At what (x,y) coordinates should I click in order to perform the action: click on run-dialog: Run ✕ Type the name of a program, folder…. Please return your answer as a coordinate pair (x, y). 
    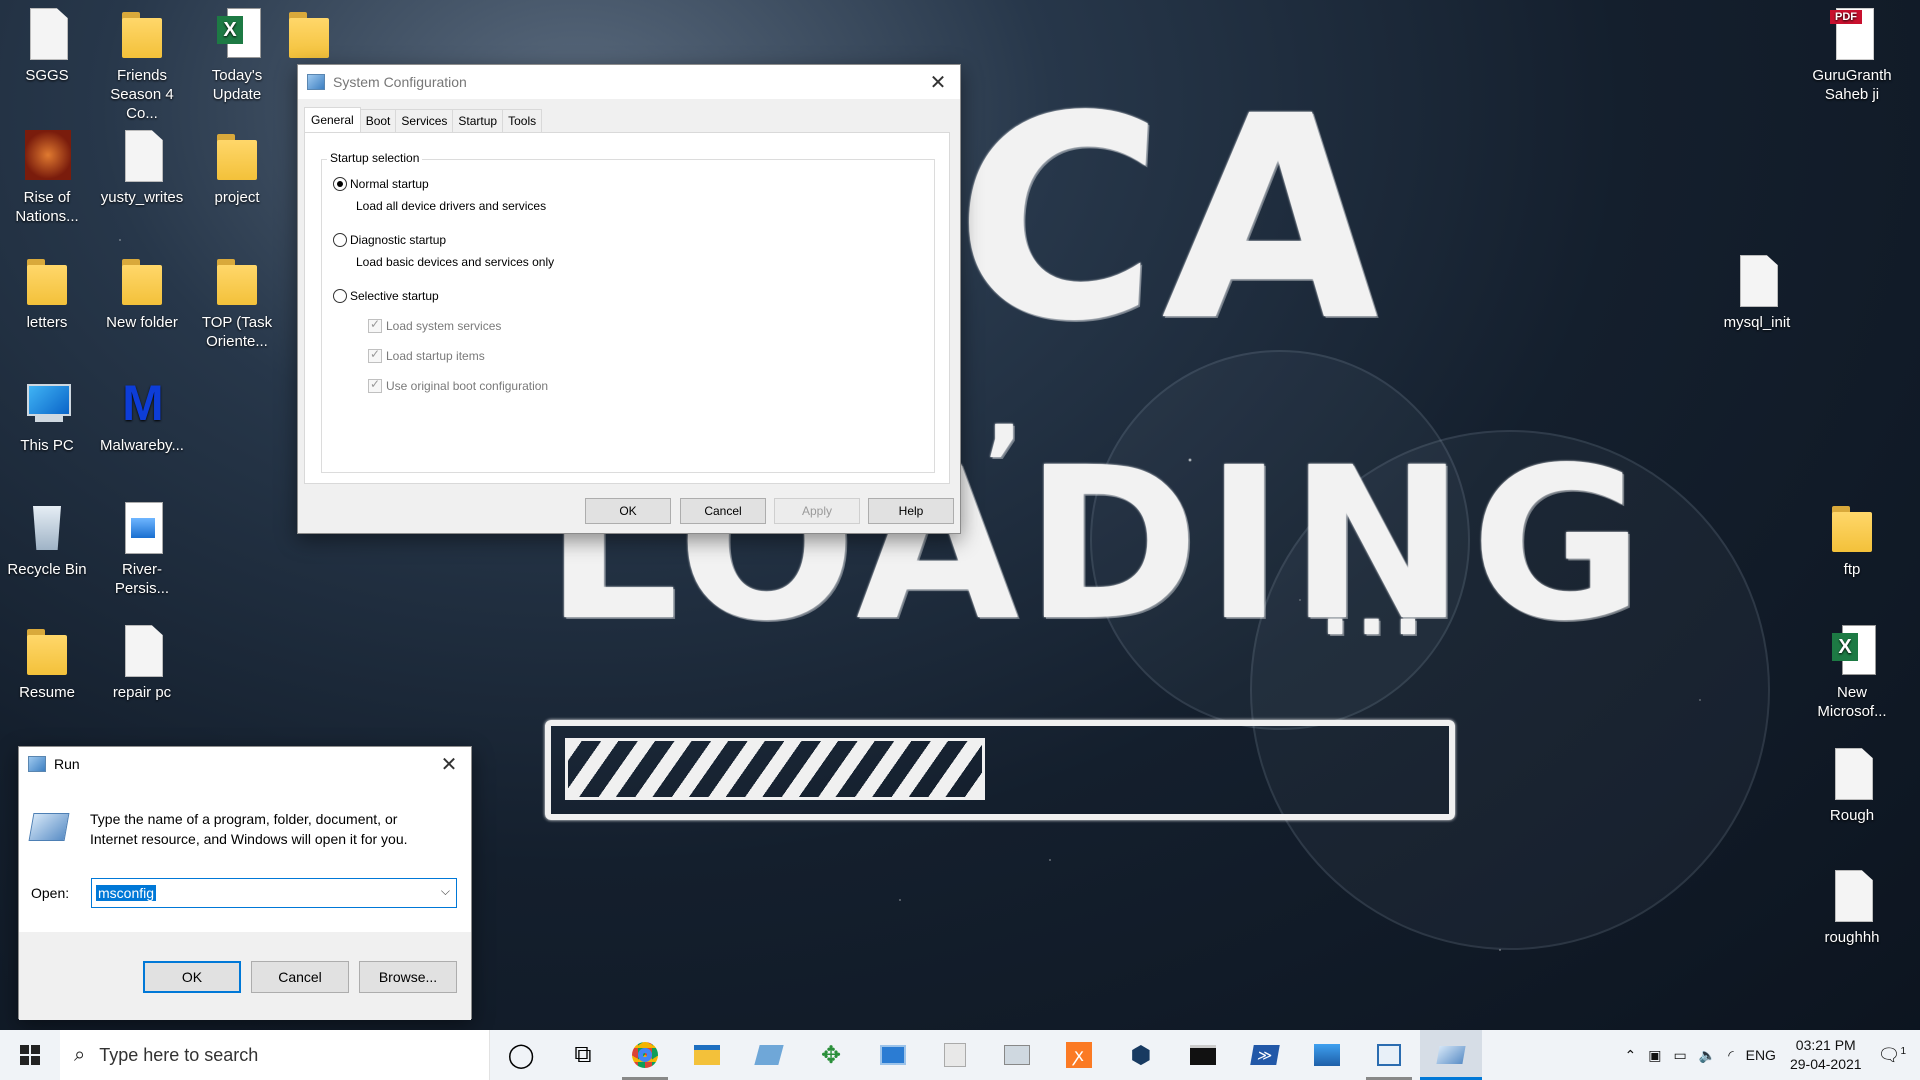
    Looking at the image, I should click on (245, 883).